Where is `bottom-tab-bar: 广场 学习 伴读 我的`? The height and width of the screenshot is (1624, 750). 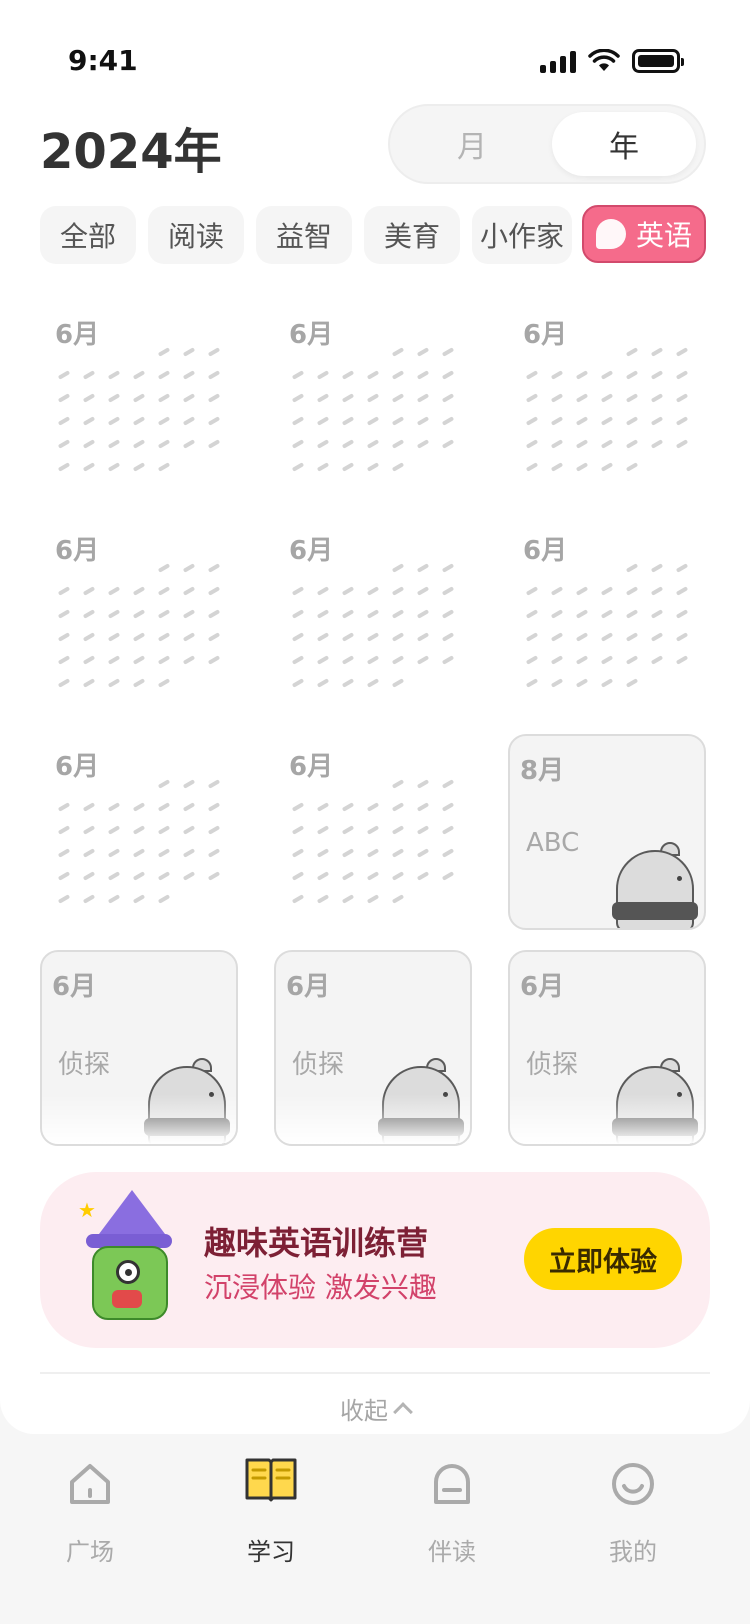
bottom-tab-bar: 广场 学习 伴读 我的 is located at coordinates (375, 1514).